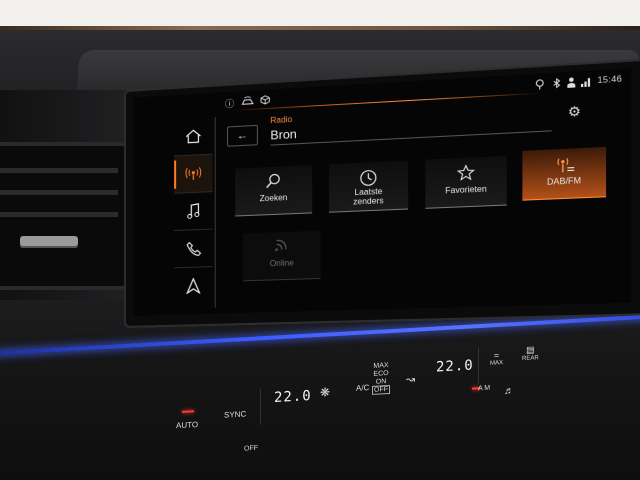 Image resolution: width=640 pixels, height=480 pixels. Describe the element at coordinates (293, 397) in the screenshot. I see `temperature-left: 22.0` at that location.